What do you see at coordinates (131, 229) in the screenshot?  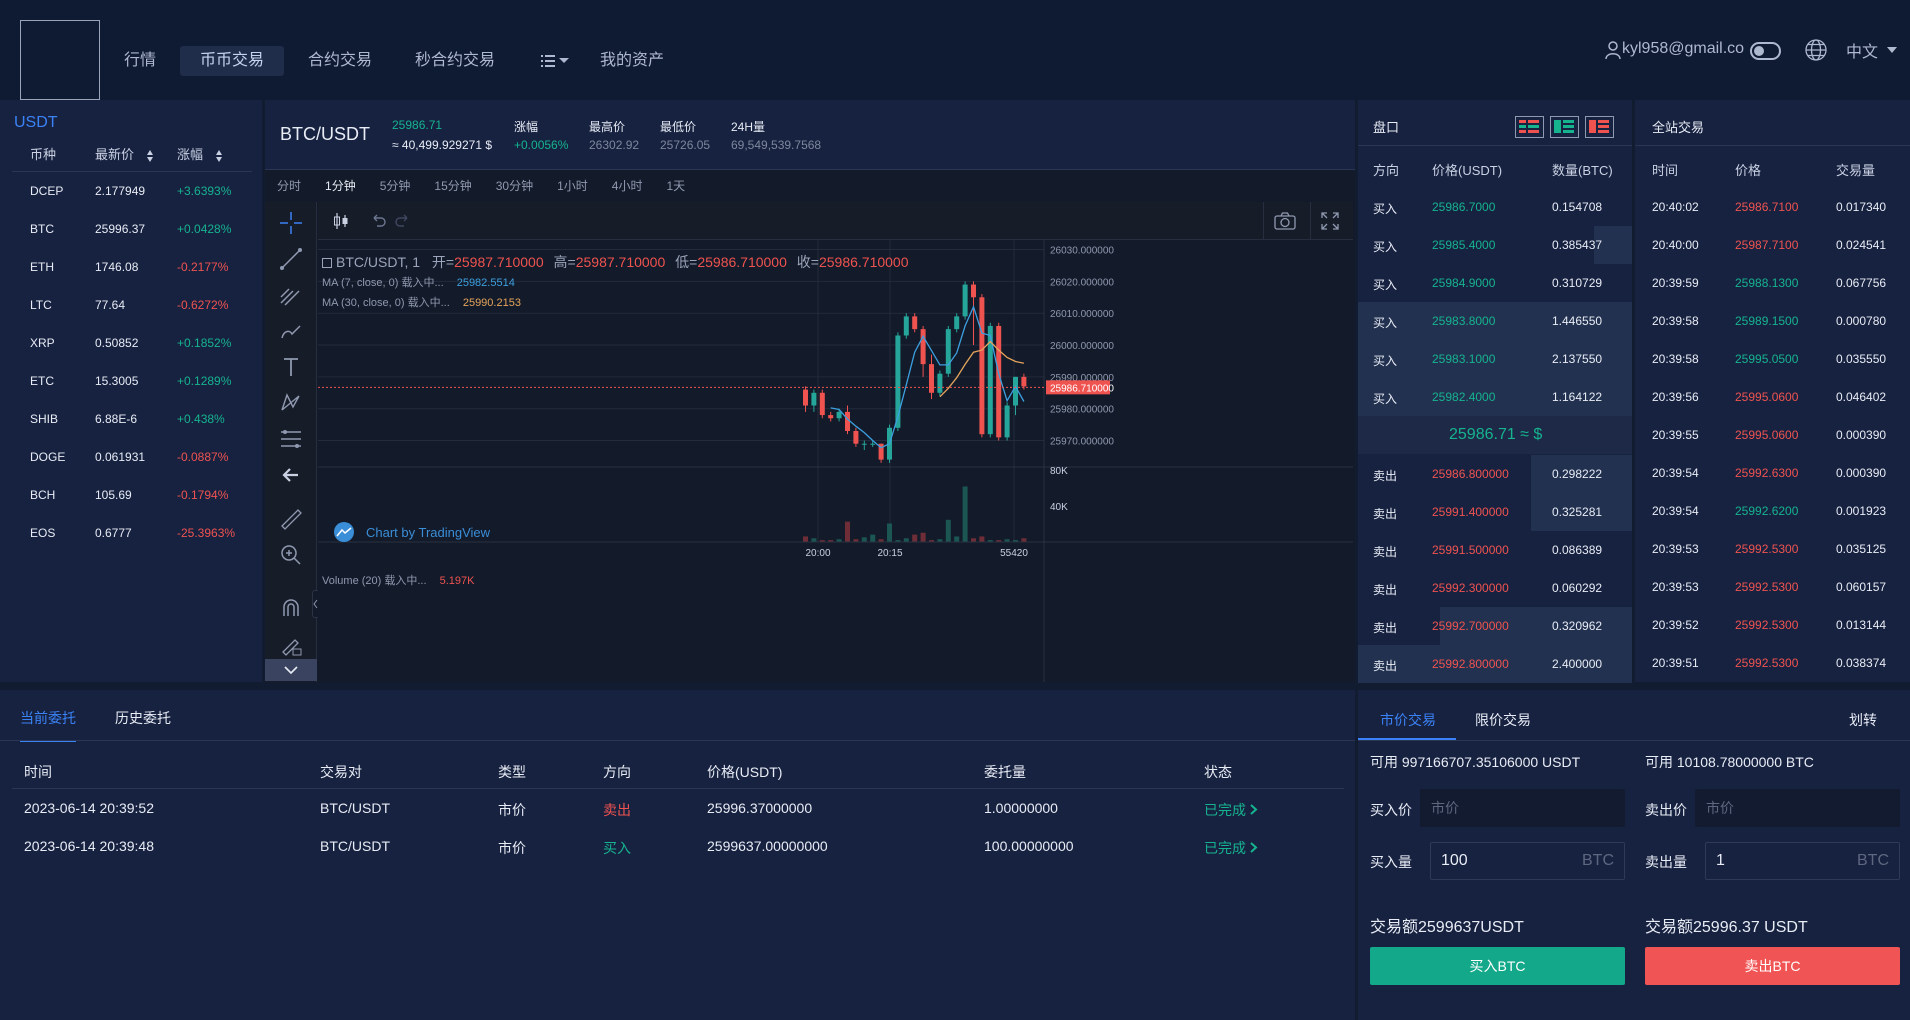 I see `market-row: BTC 25996.37 +0.0428%` at bounding box center [131, 229].